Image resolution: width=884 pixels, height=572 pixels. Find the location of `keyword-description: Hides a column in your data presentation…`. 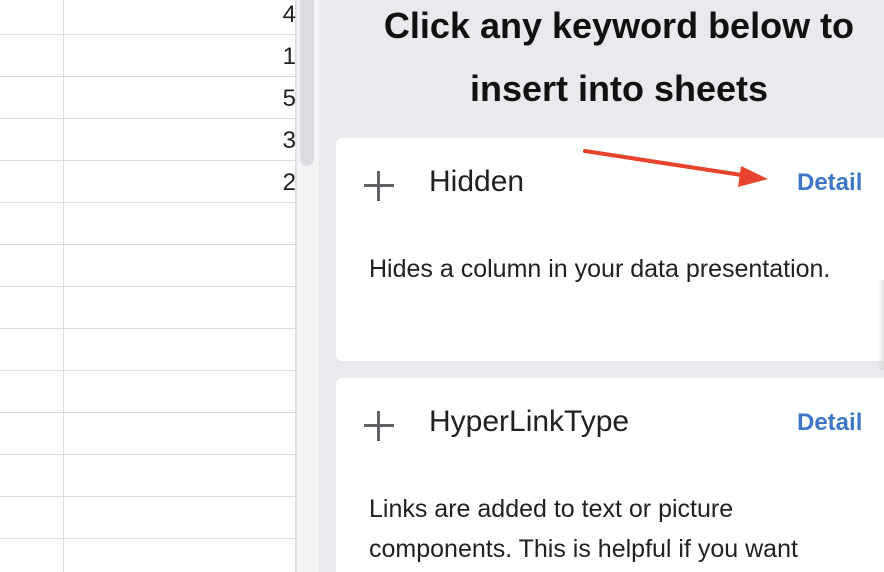

keyword-description: Hides a column in your data presentation… is located at coordinates (600, 269).